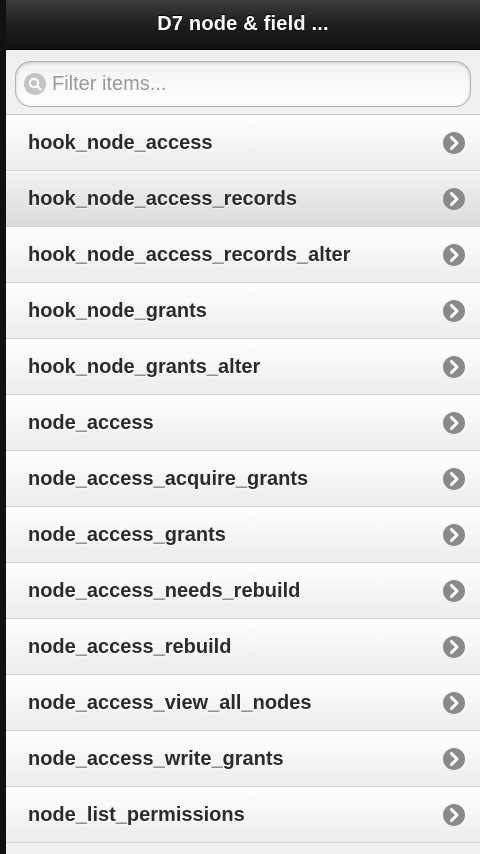 This screenshot has width=480, height=854. I want to click on list-item: hook_node_access_records_alter, so click(243, 255).